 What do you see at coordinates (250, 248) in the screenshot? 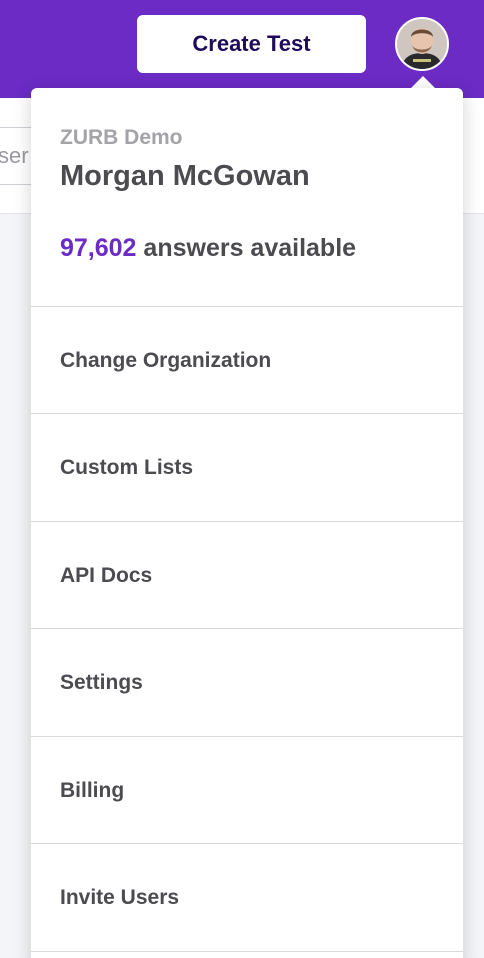
I see `answers-label: answers available` at bounding box center [250, 248].